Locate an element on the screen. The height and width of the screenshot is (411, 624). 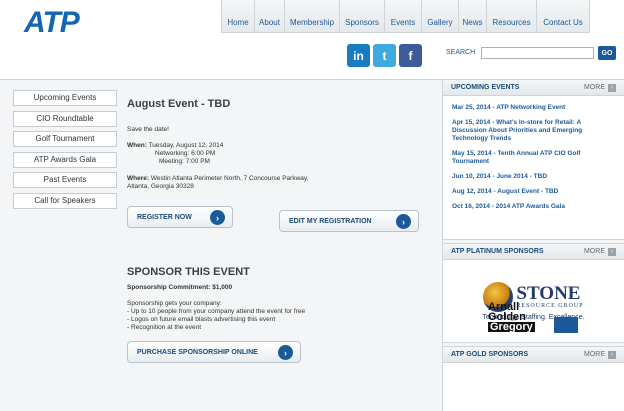
upcoming-event-item: Mar 25, 2014 - ATP Networking Event is located at coordinates (533, 108).